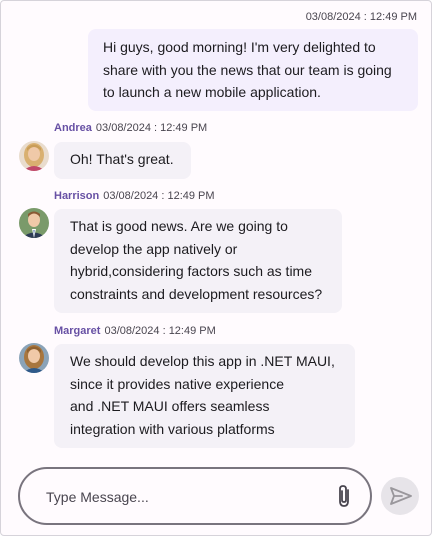  Describe the element at coordinates (77, 331) in the screenshot. I see `author-name: Margaret` at that location.